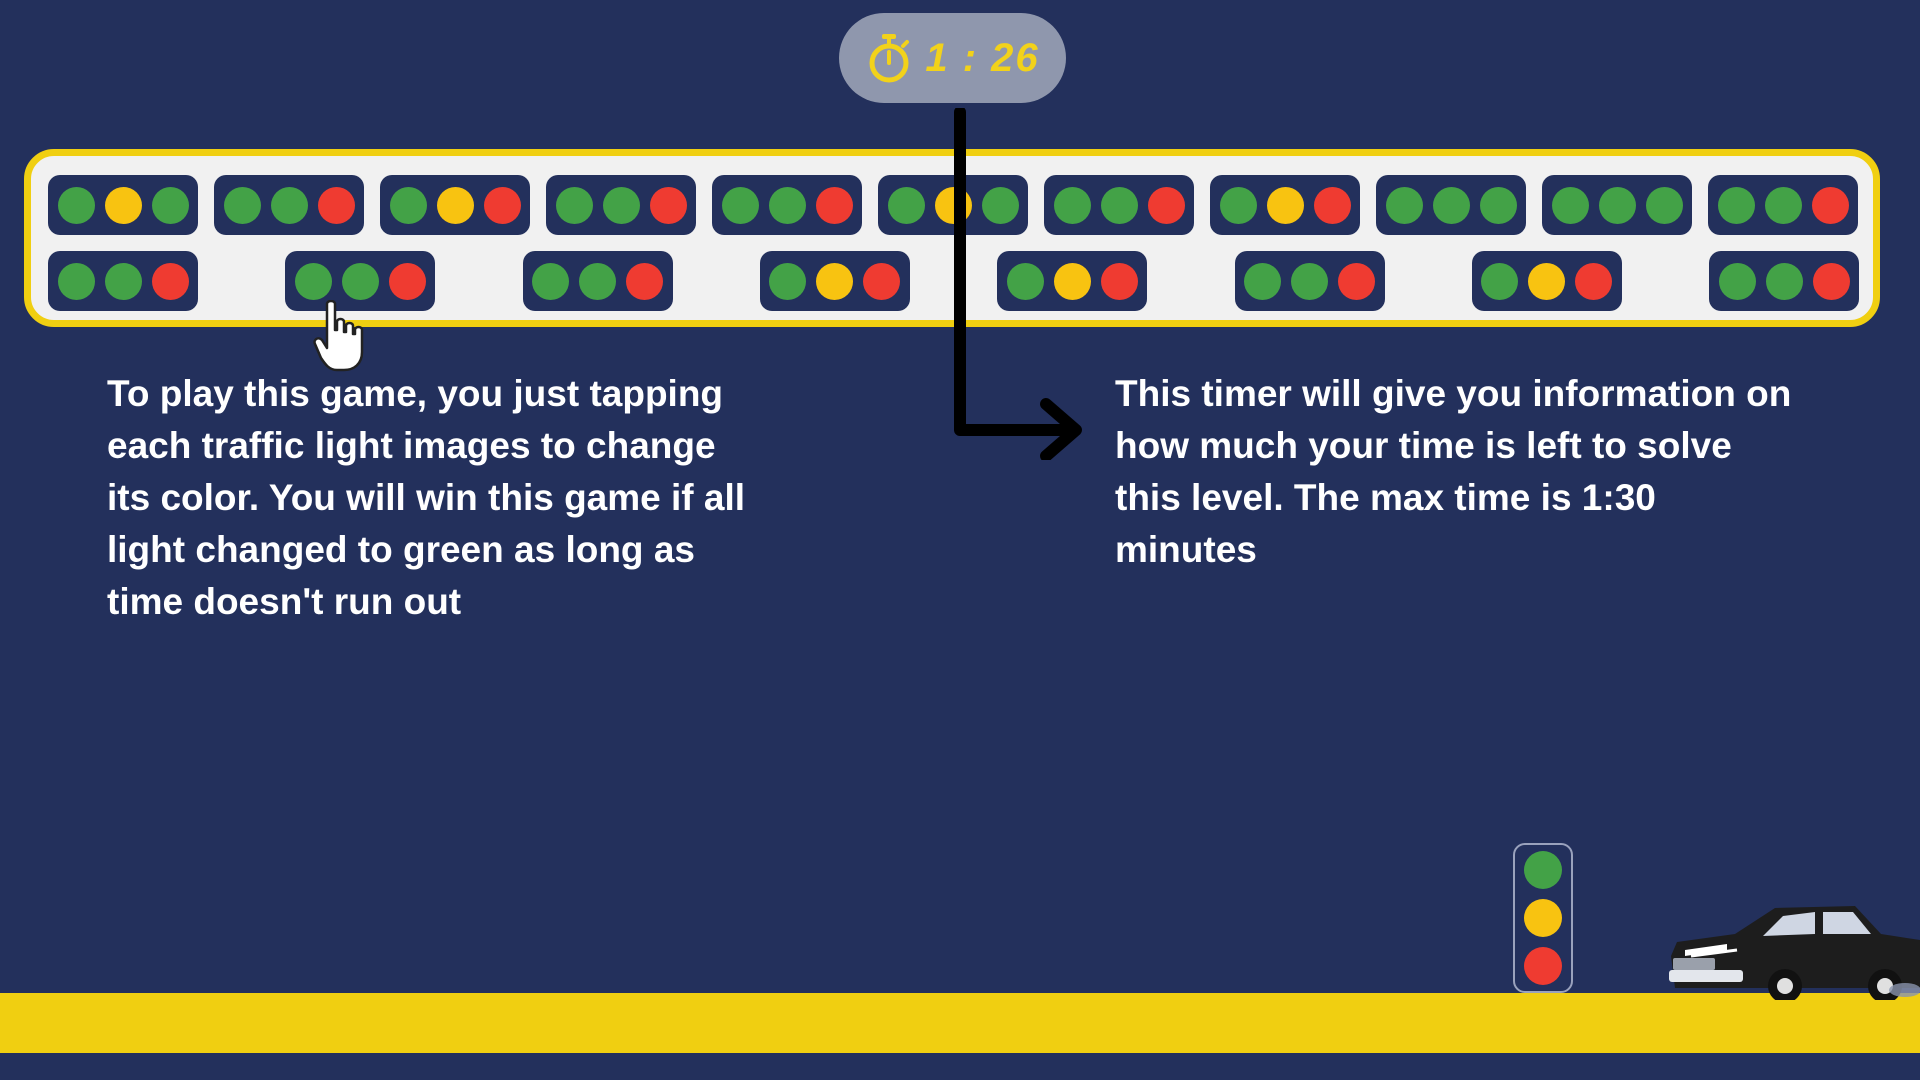 This screenshot has width=1920, height=1080. I want to click on timer-badge: 1 : 26, so click(952, 58).